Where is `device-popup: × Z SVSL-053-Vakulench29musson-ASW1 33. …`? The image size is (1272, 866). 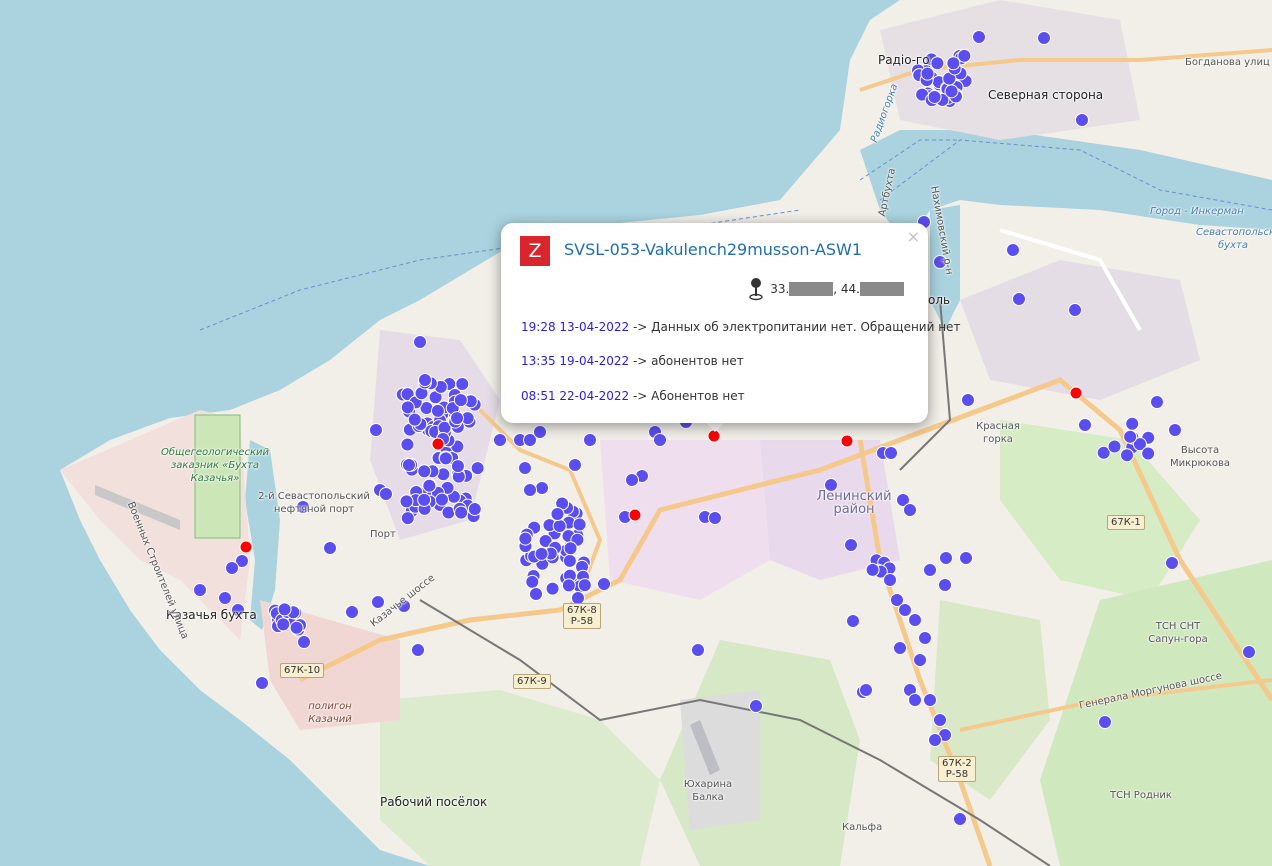
device-popup: × Z SVSL-053-Vakulench29musson-ASW1 33. … is located at coordinates (730, 323).